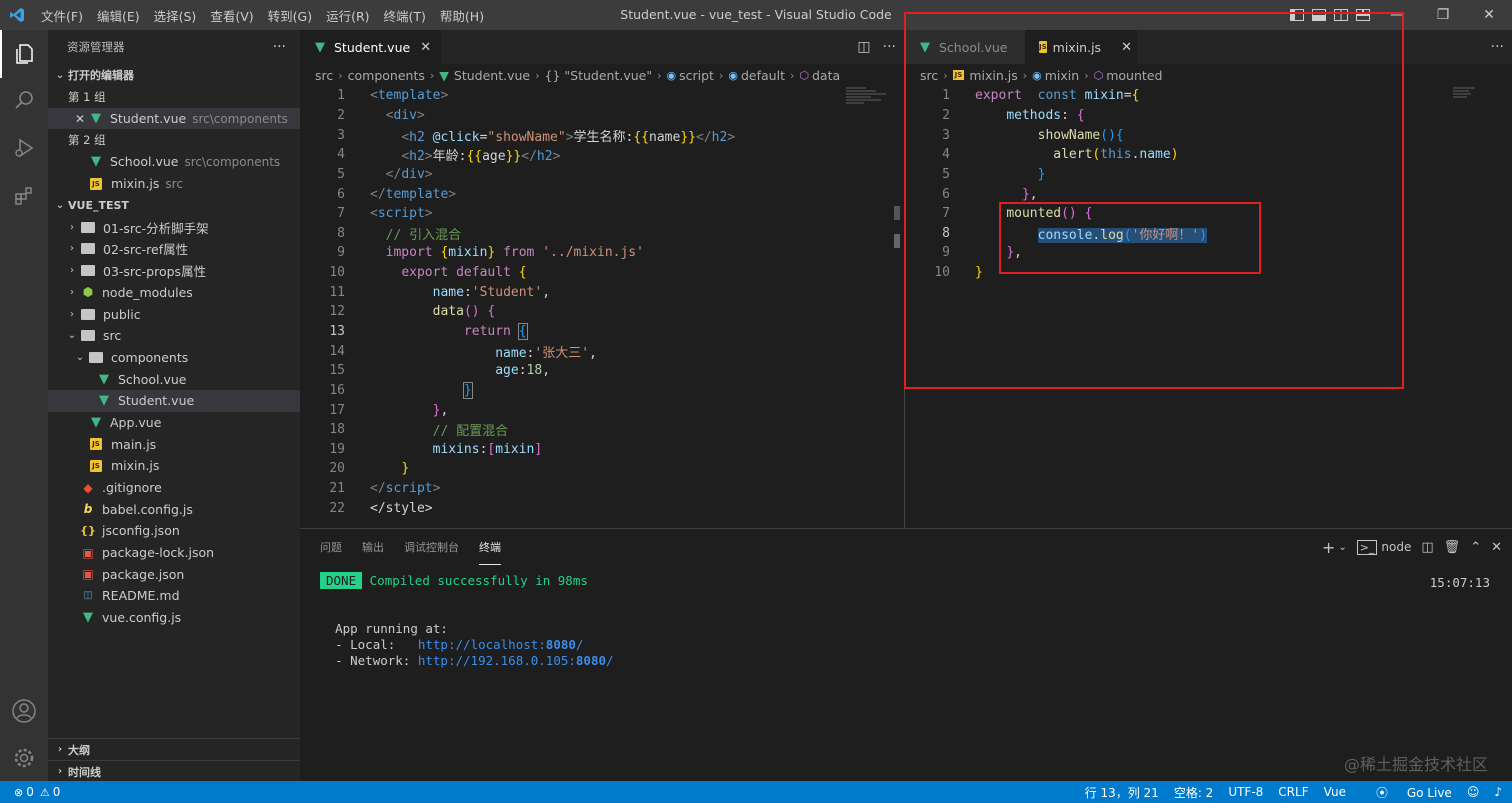 This screenshot has width=1512, height=803. Describe the element at coordinates (1122, 792) in the screenshot. I see `status-cursor-position: 行 13，列 21` at that location.